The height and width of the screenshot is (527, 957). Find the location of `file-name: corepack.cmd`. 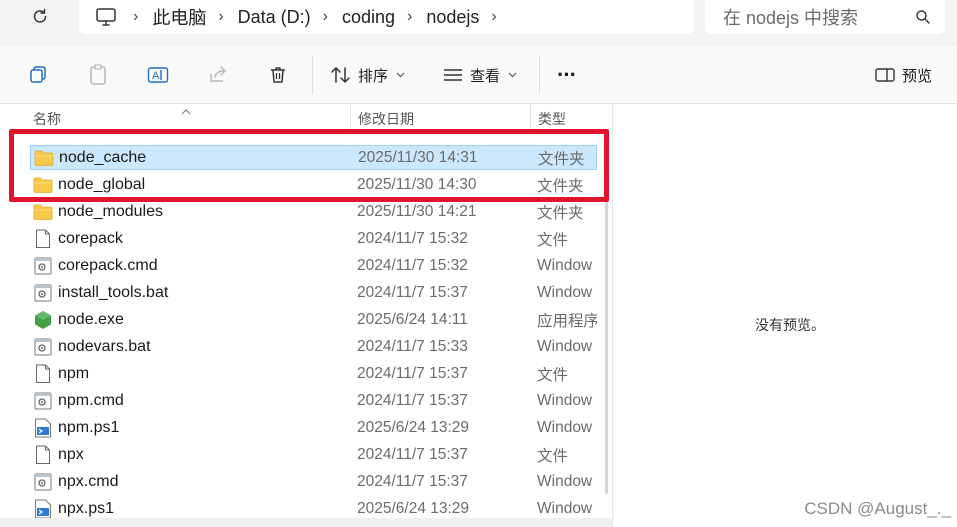

file-name: corepack.cmd is located at coordinates (108, 265).